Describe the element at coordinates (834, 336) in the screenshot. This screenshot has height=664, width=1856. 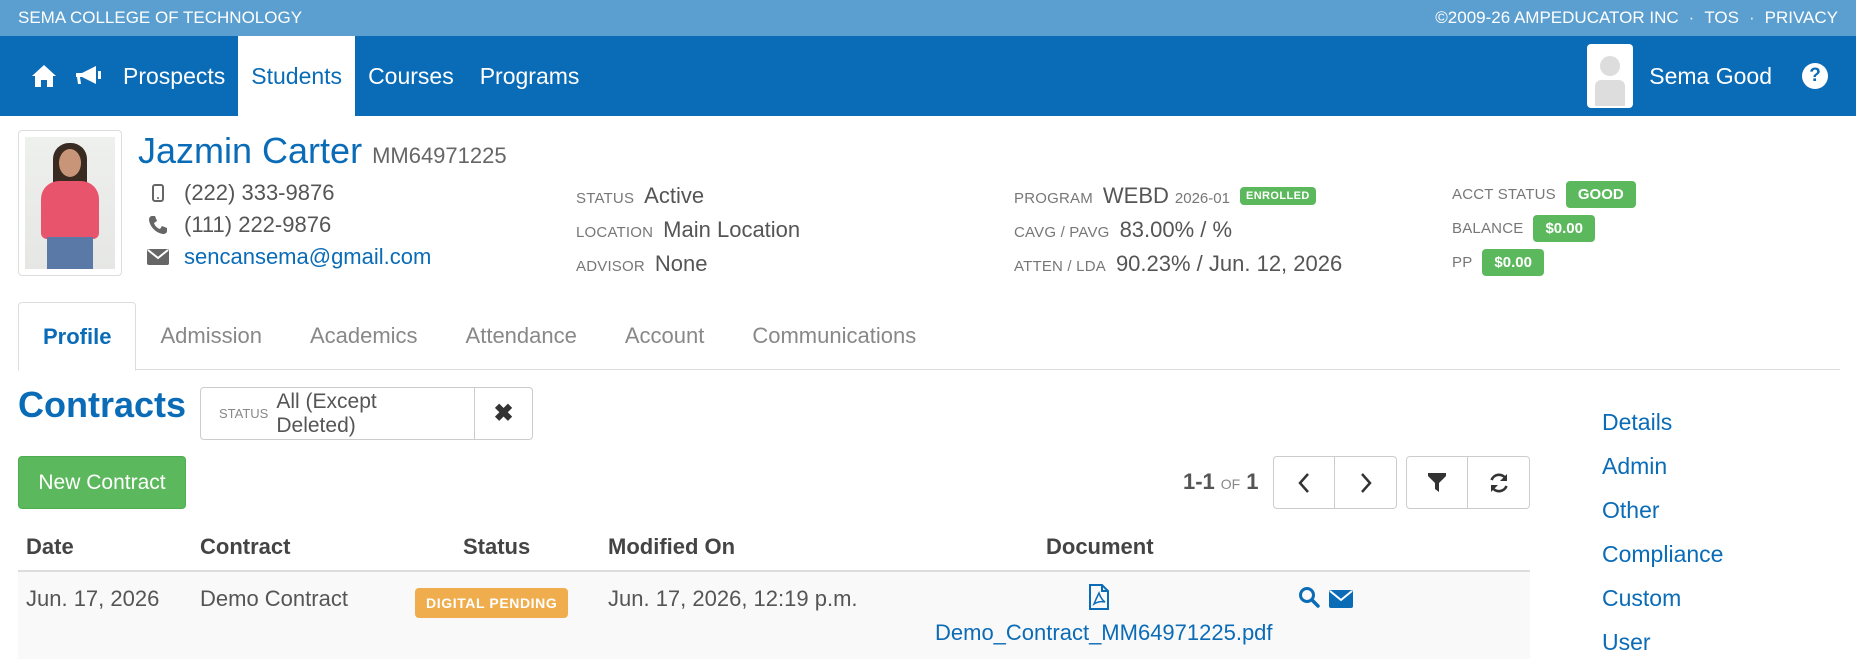
I see `tab-communications: Communications` at that location.